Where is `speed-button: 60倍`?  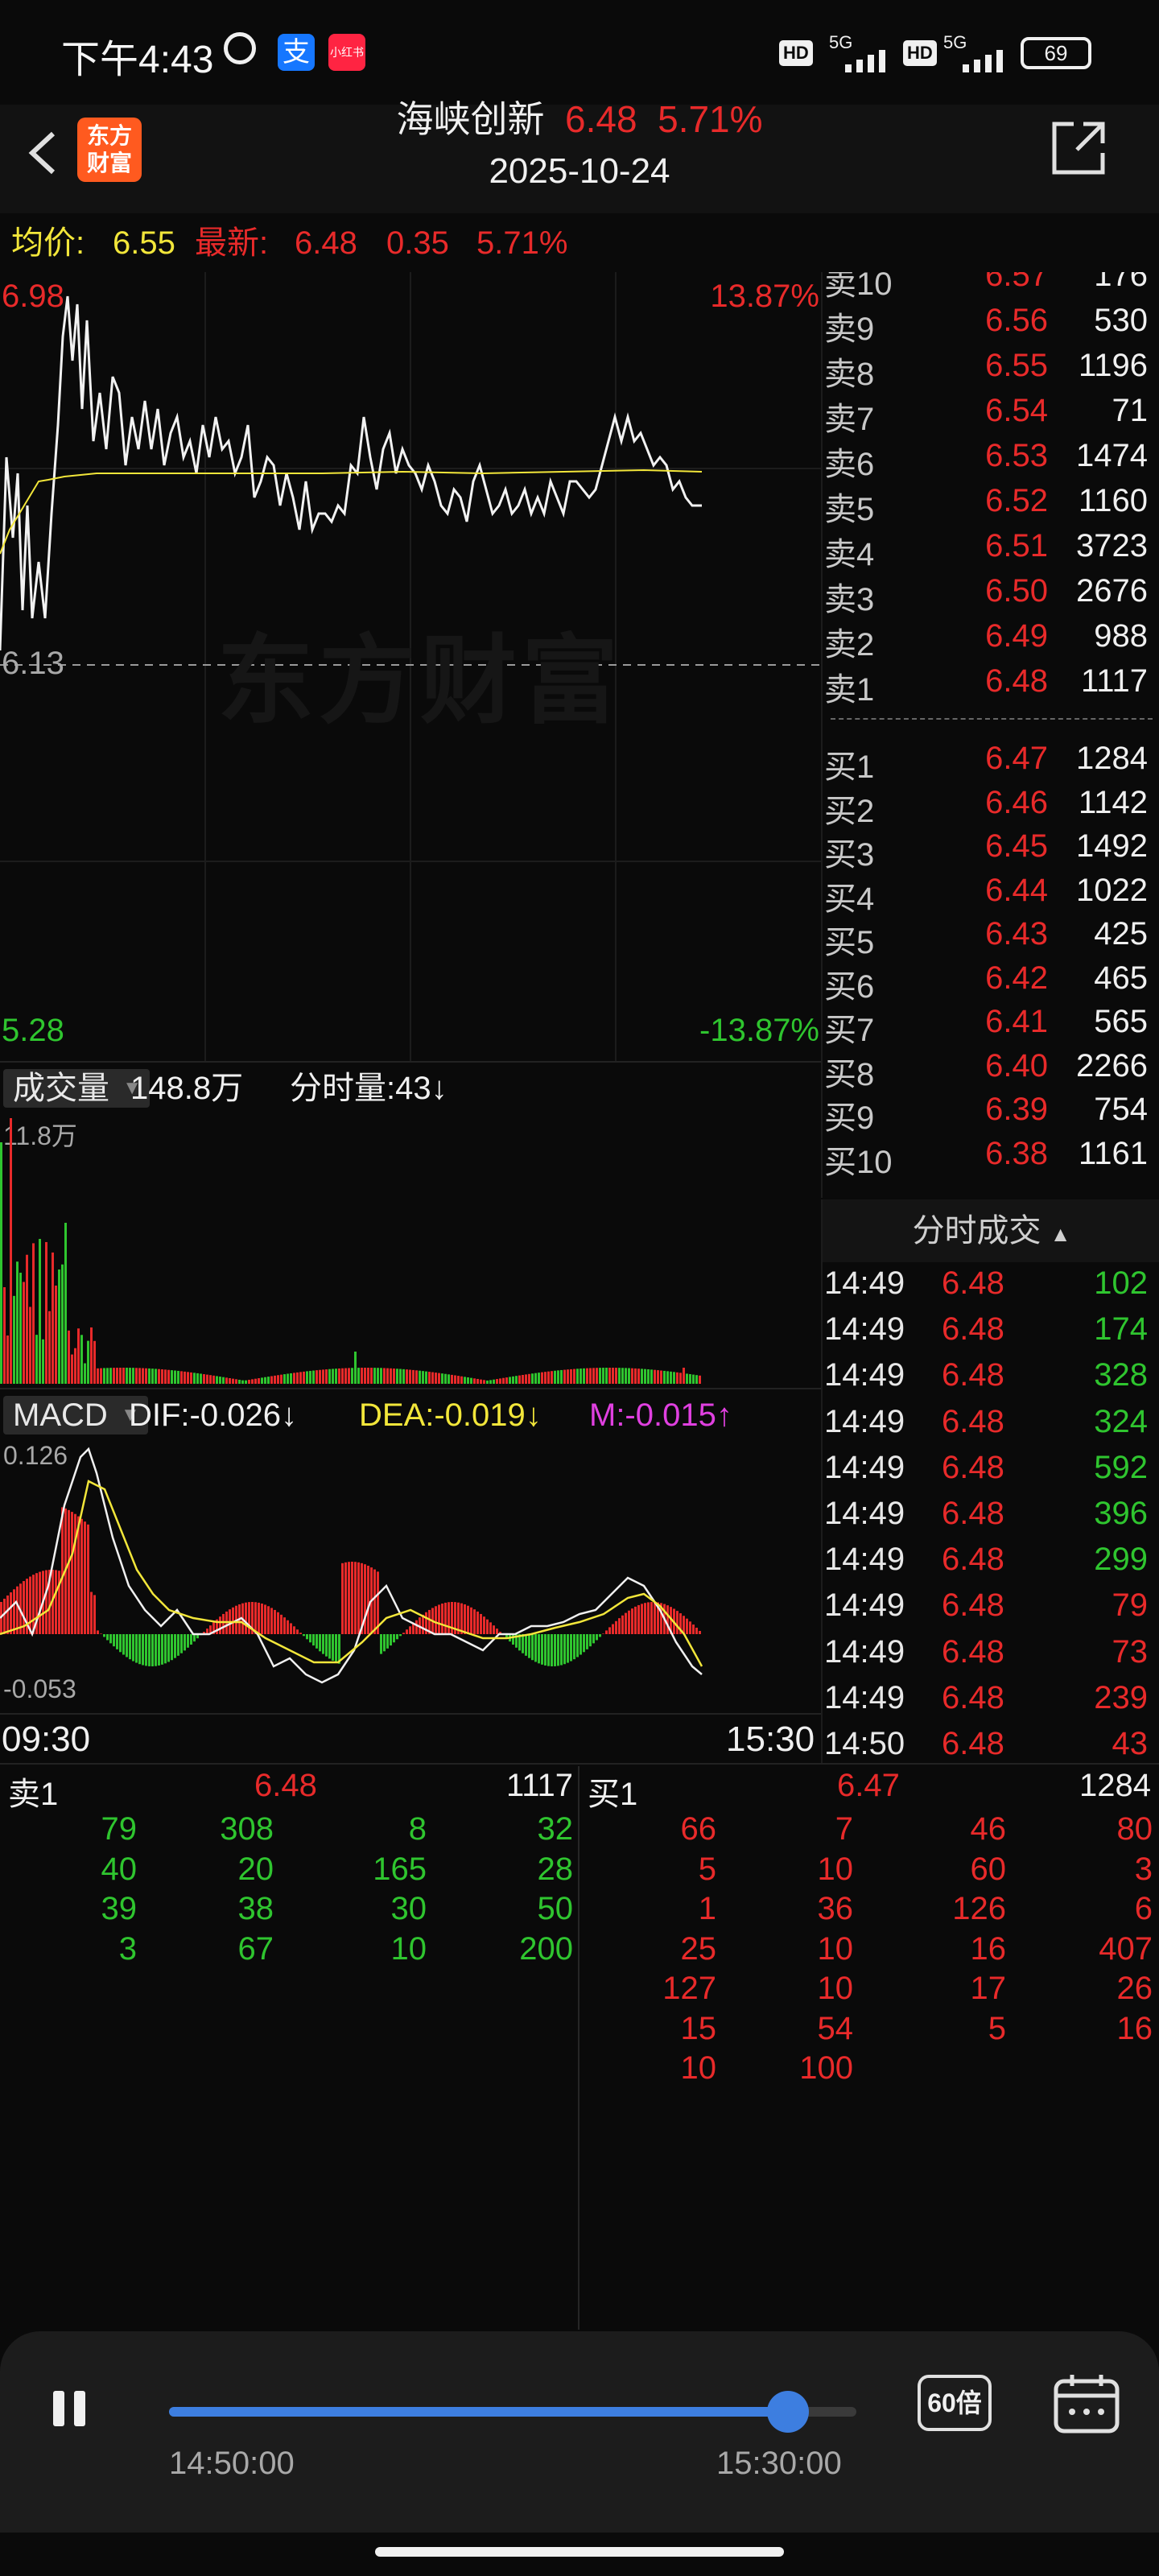 speed-button: 60倍 is located at coordinates (955, 2403).